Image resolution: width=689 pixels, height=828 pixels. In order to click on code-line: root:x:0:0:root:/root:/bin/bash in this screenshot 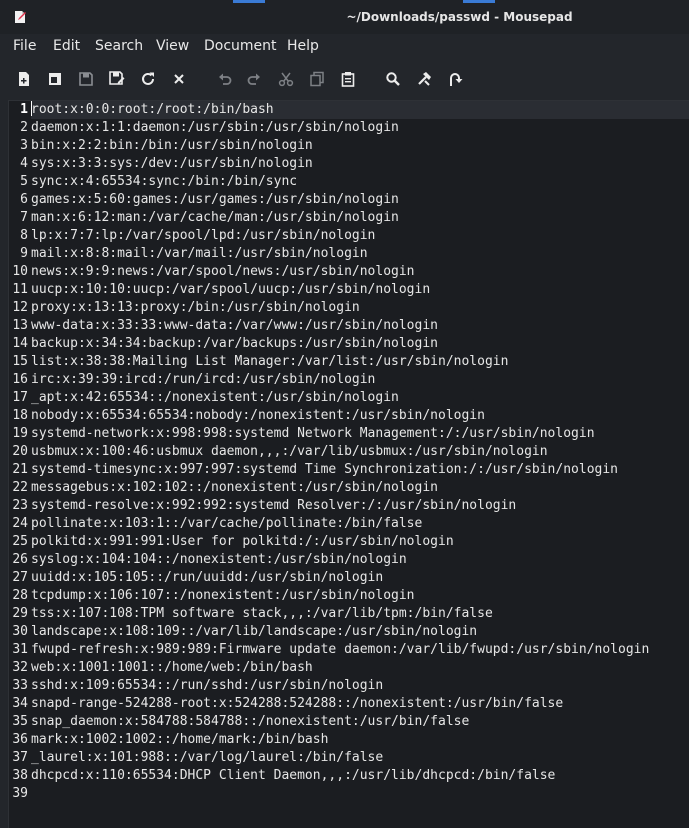, I will do `click(360, 110)`.